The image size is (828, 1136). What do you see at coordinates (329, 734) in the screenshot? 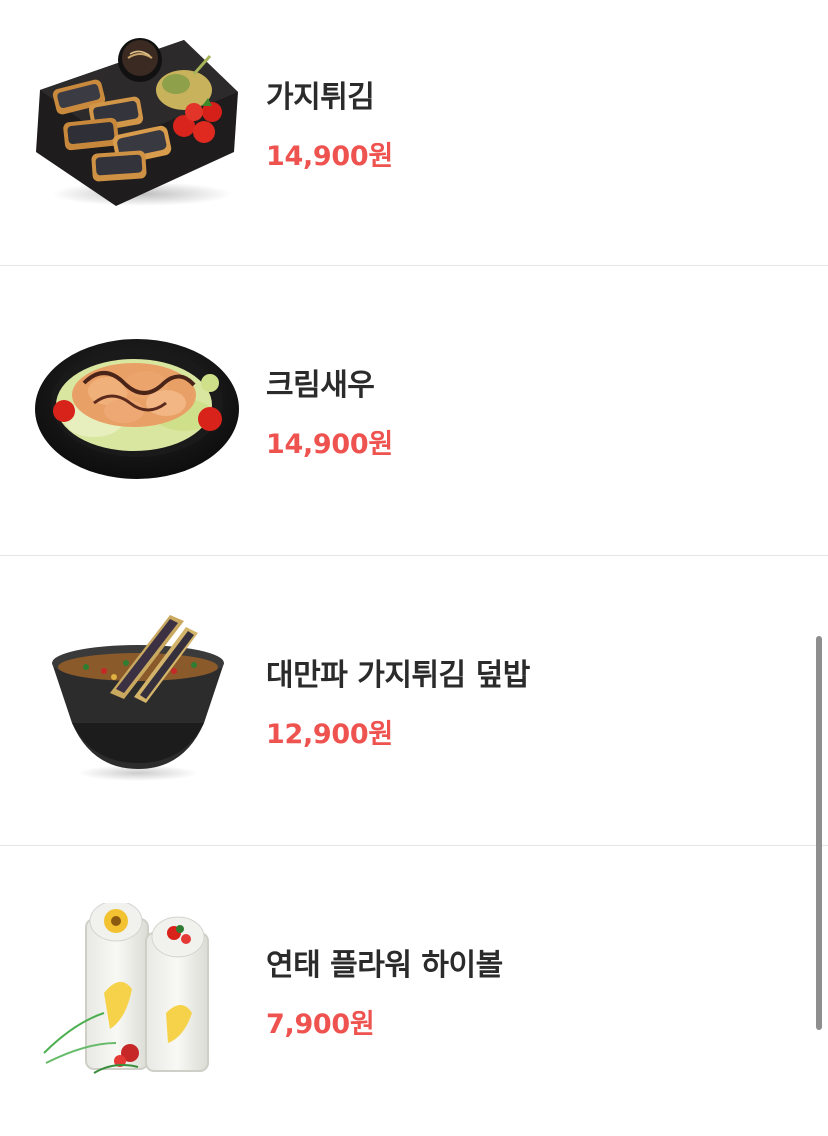
I see `menu-item-price: 12,900원` at bounding box center [329, 734].